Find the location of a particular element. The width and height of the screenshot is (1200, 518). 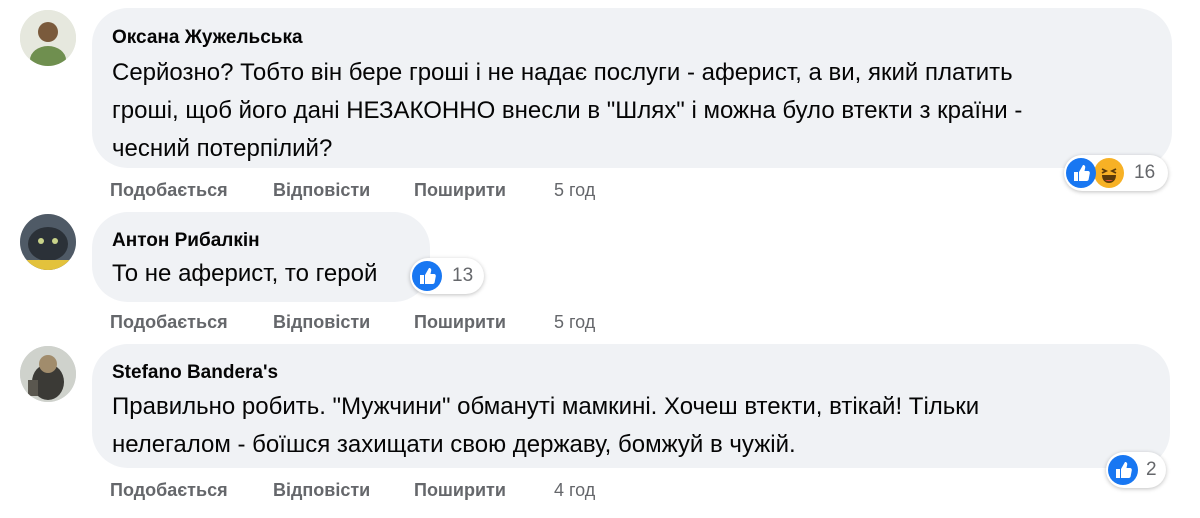

reaction-count: 13 is located at coordinates (463, 275).